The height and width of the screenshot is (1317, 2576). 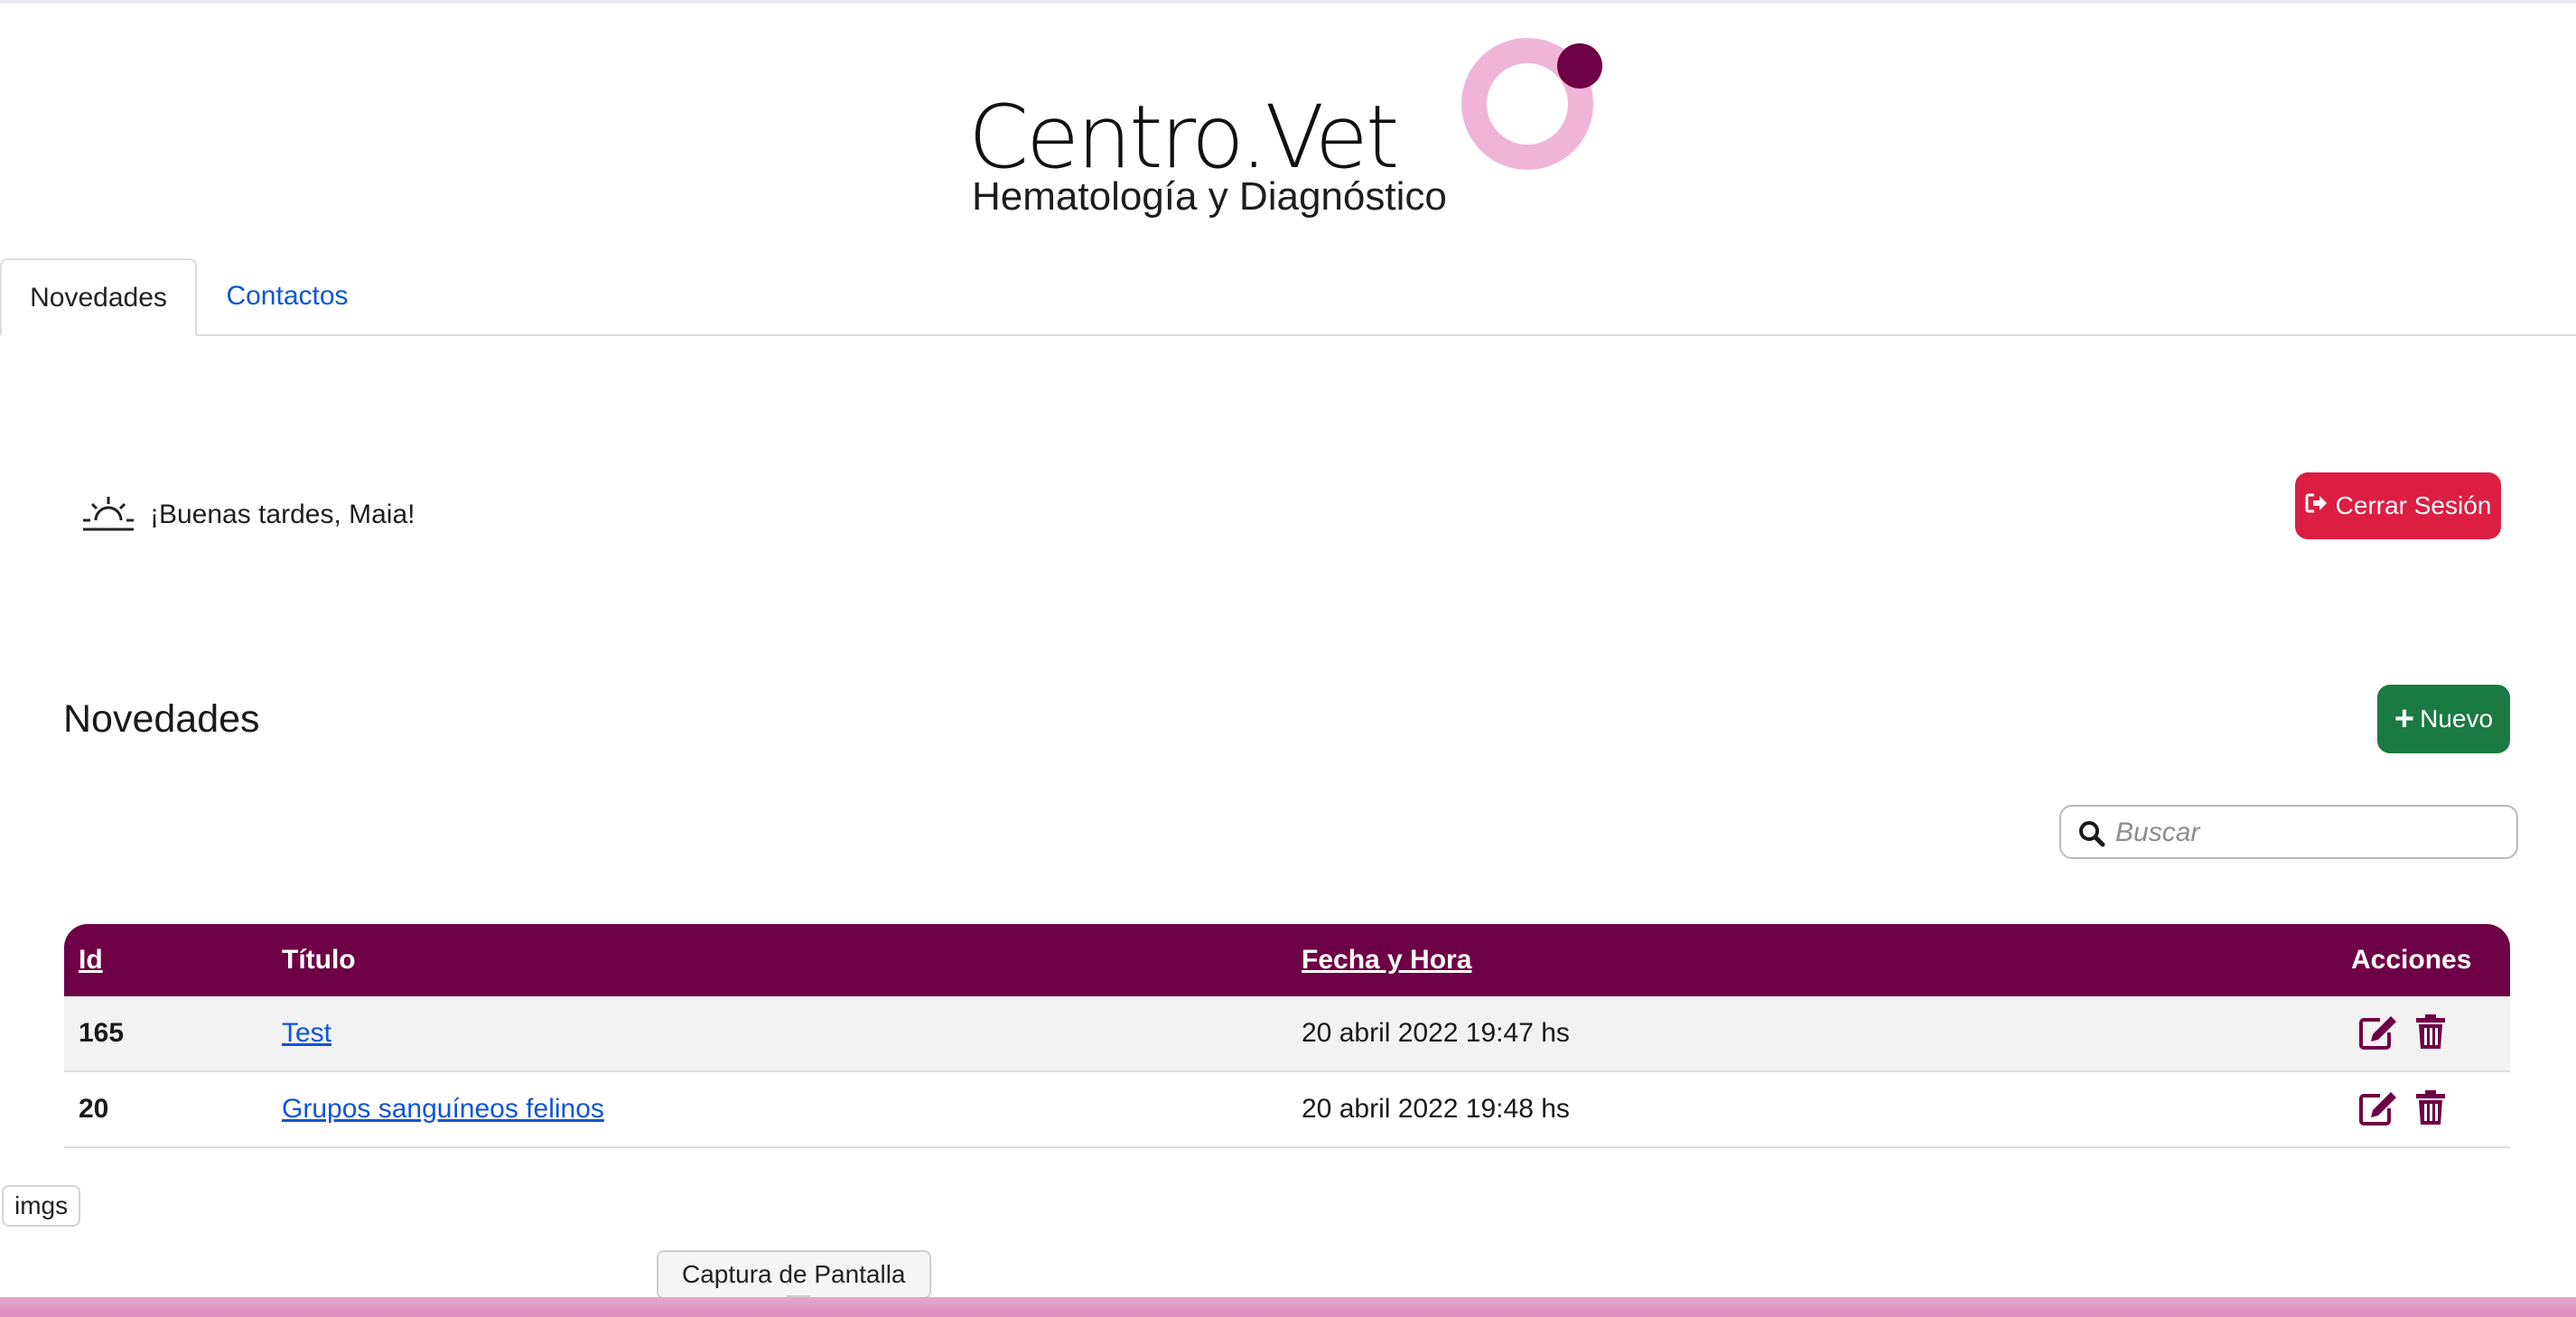 I want to click on table-row: 165 Test 20 abril 2022 19:47 hs, so click(x=1287, y=1034).